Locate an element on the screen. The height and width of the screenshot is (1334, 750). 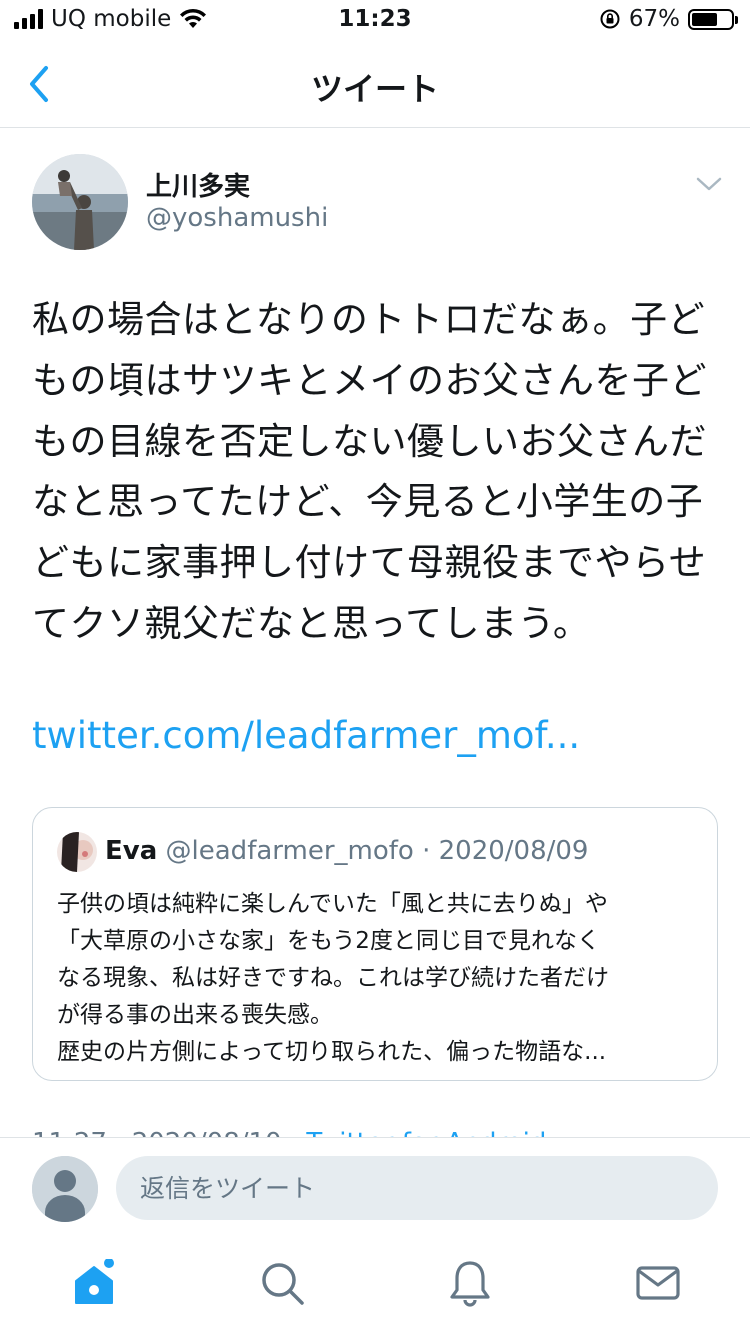
home-icon is located at coordinates (94, 1283).